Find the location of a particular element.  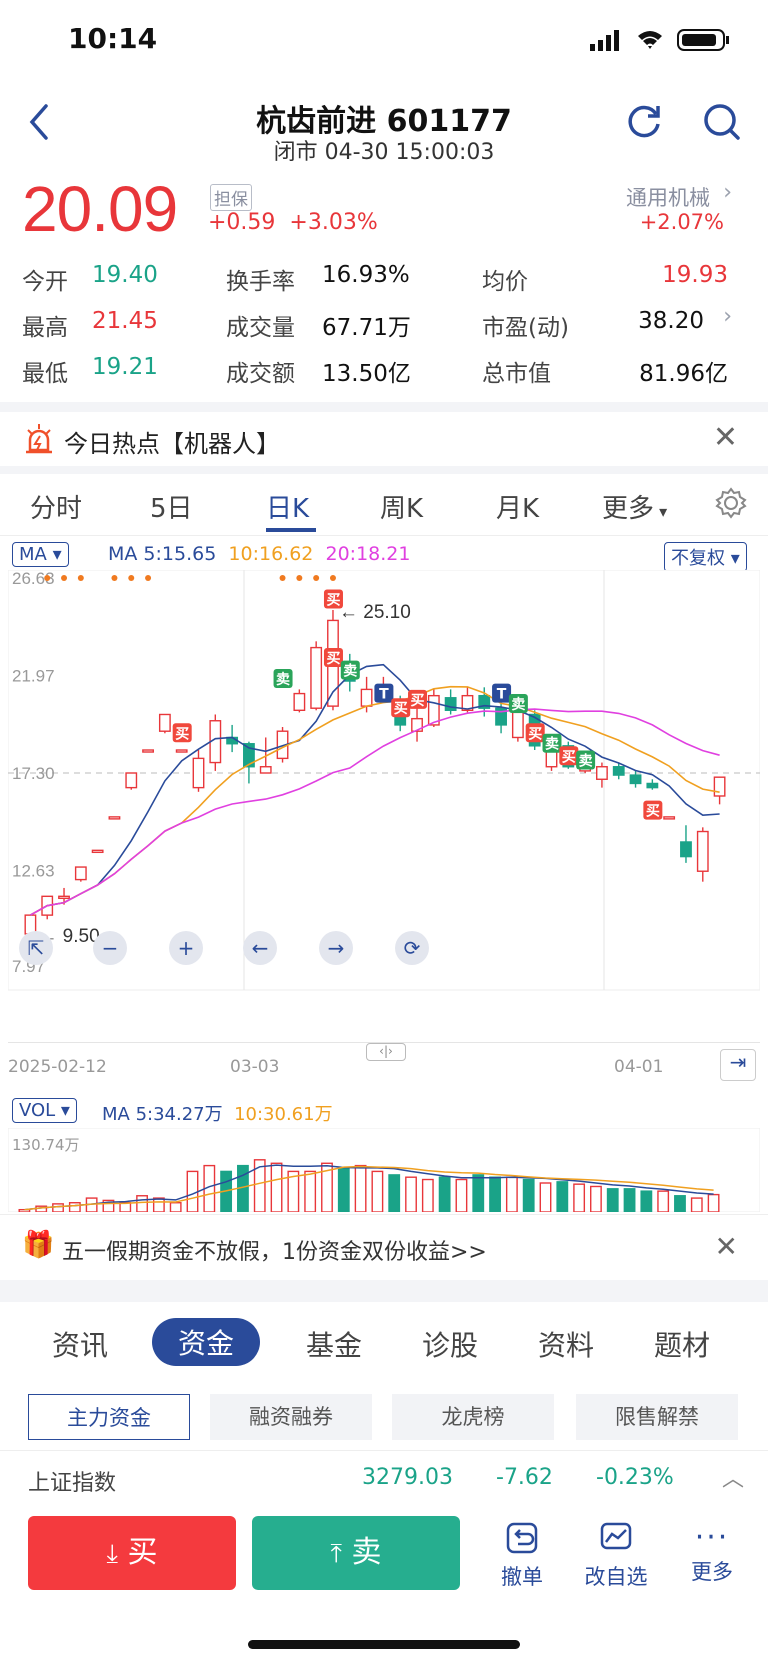

y-tick-label: 21.97 is located at coordinates (33, 675).